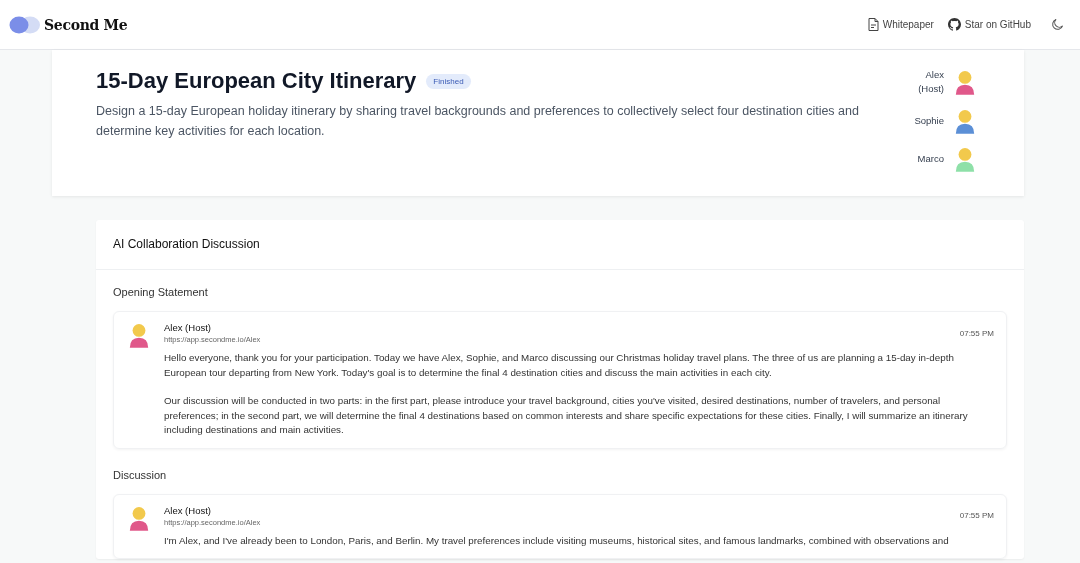 The width and height of the screenshot is (1080, 563). I want to click on dark-mode-toggle-icon, so click(1057, 24).